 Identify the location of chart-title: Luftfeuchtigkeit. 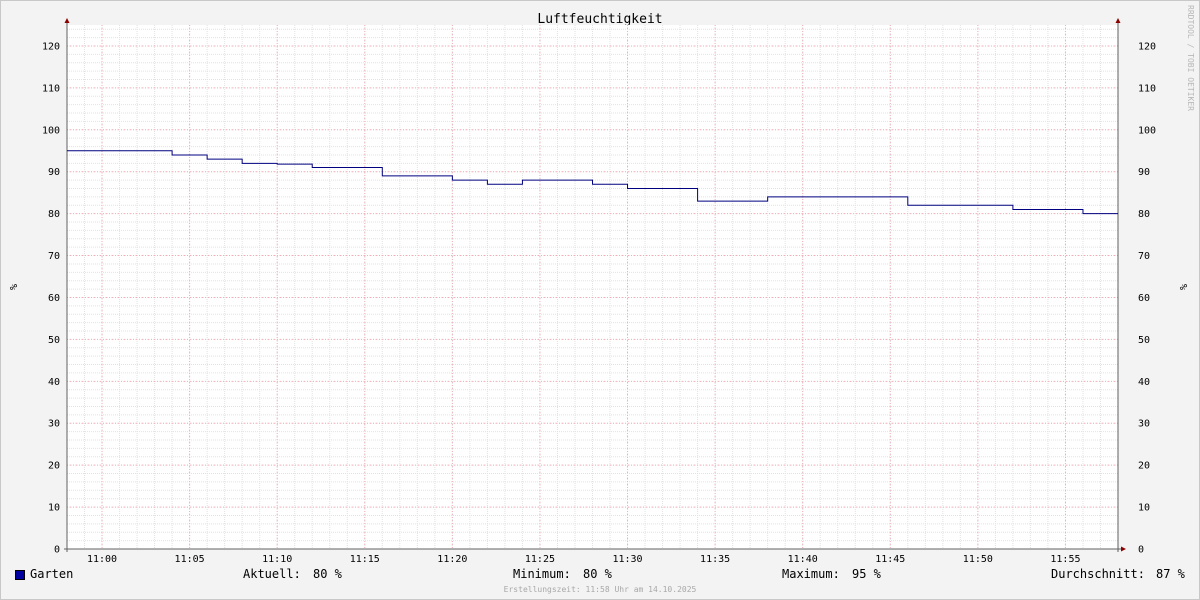
(599, 19).